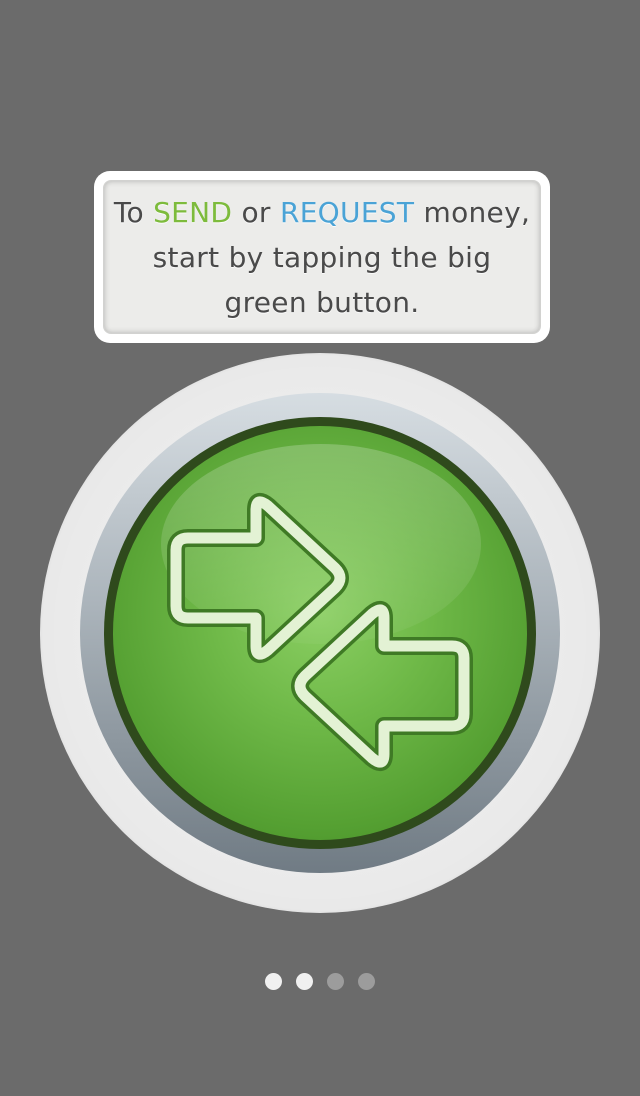 This screenshot has width=640, height=1096. I want to click on instruction-line2: start by tapping the big, so click(322, 257).